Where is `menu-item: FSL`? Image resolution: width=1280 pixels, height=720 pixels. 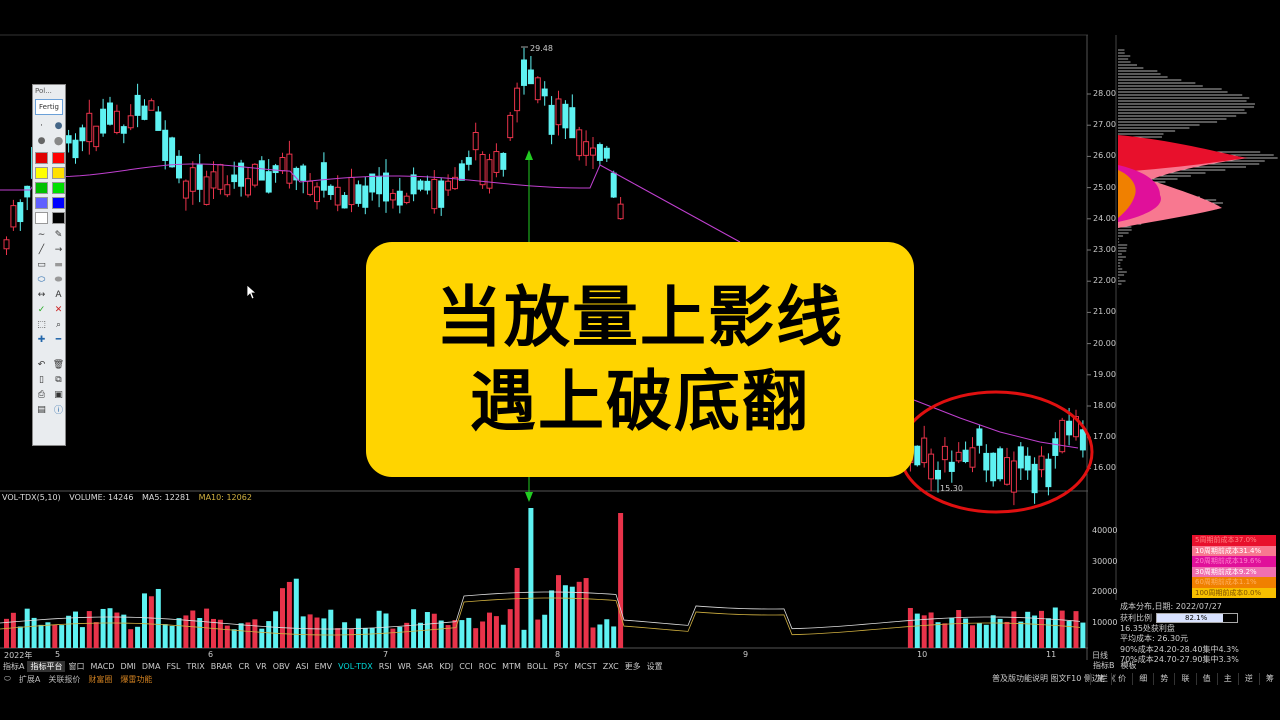
menu-item: FSL is located at coordinates (173, 666).